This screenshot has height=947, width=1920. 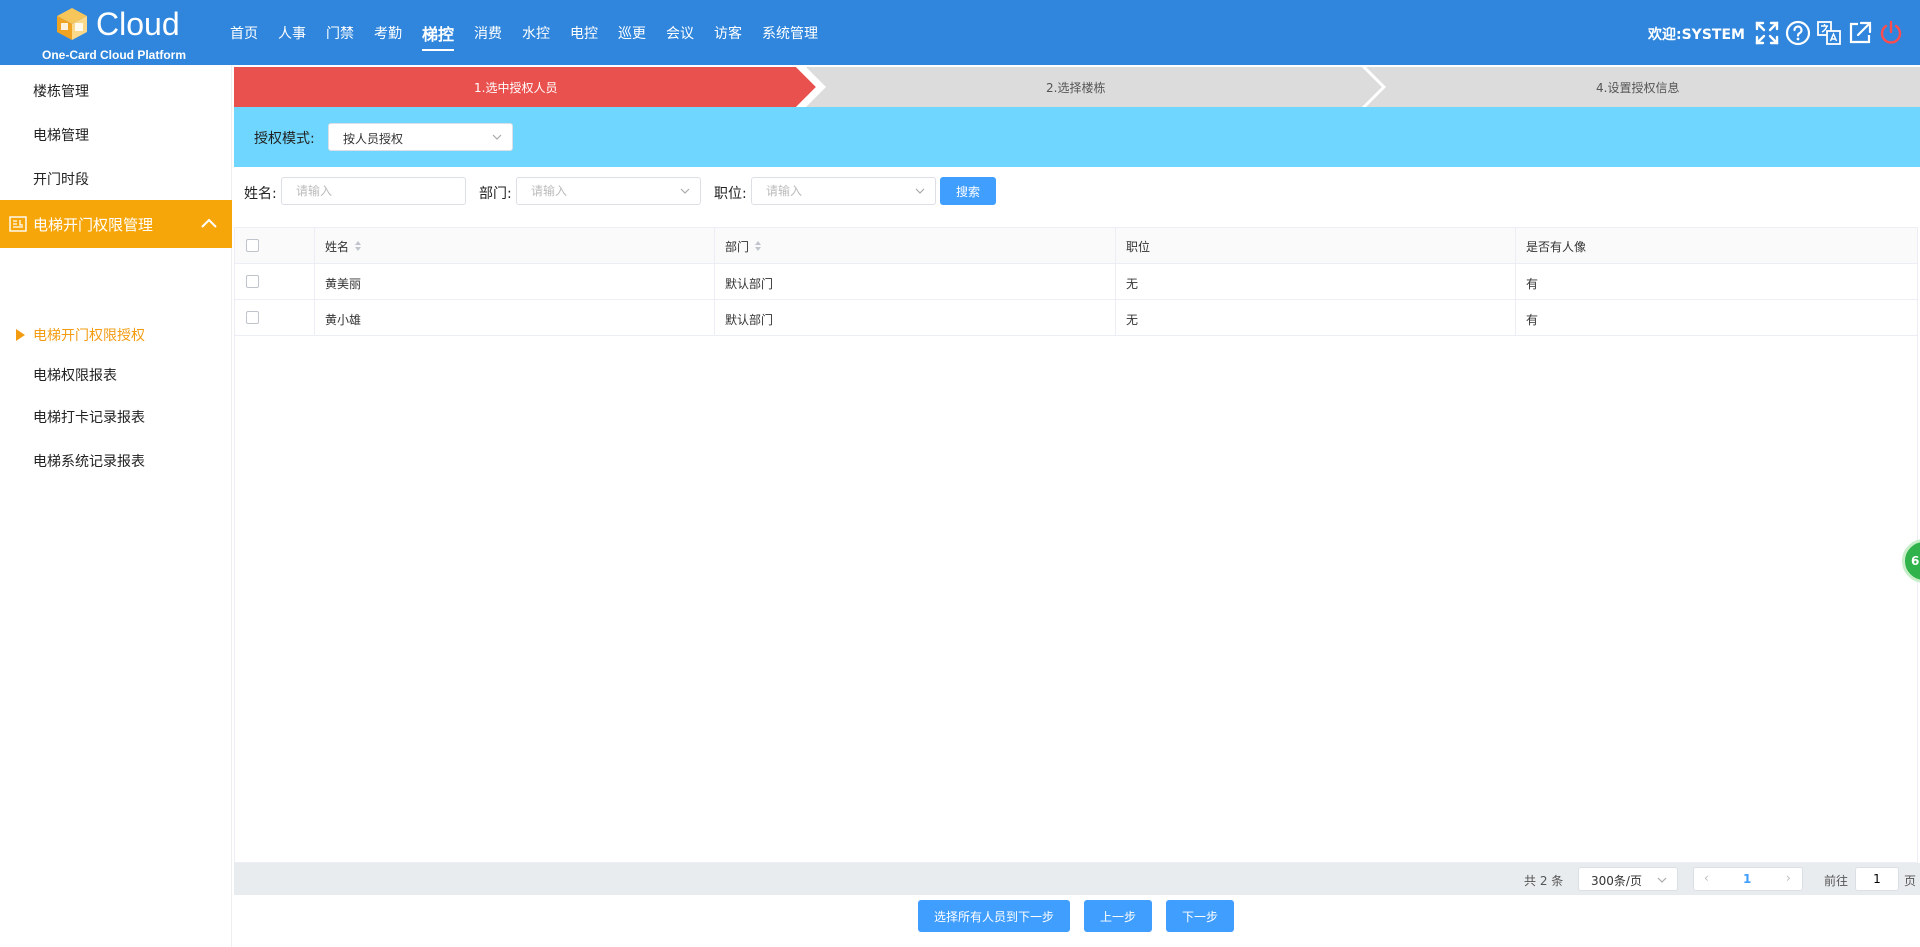 What do you see at coordinates (75, 375) in the screenshot?
I see `sidebar-item-permission-report: 电梯权限报表` at bounding box center [75, 375].